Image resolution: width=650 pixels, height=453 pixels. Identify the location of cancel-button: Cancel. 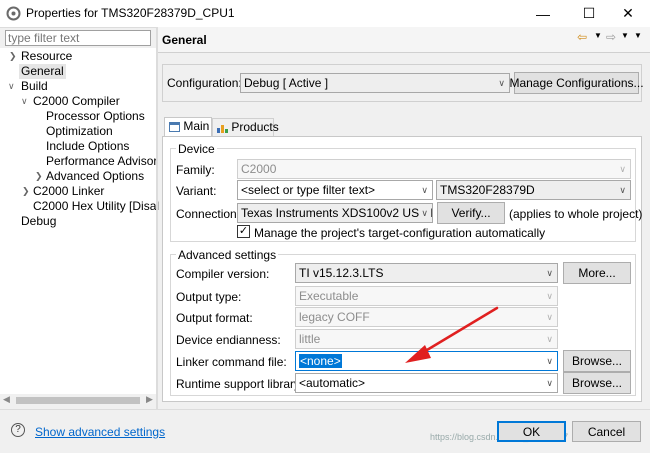
(606, 431).